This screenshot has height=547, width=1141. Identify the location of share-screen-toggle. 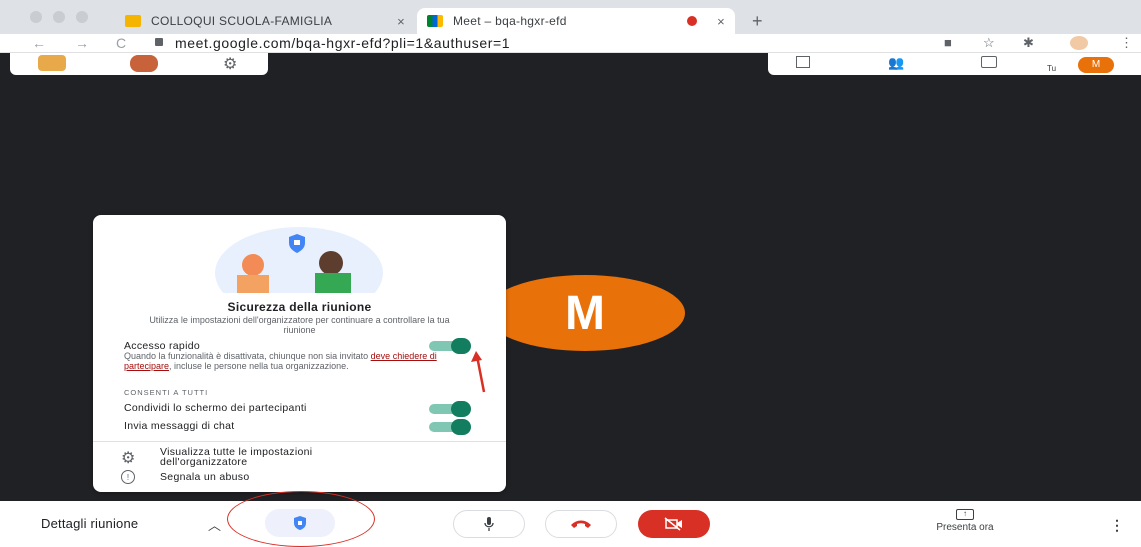
(450, 409).